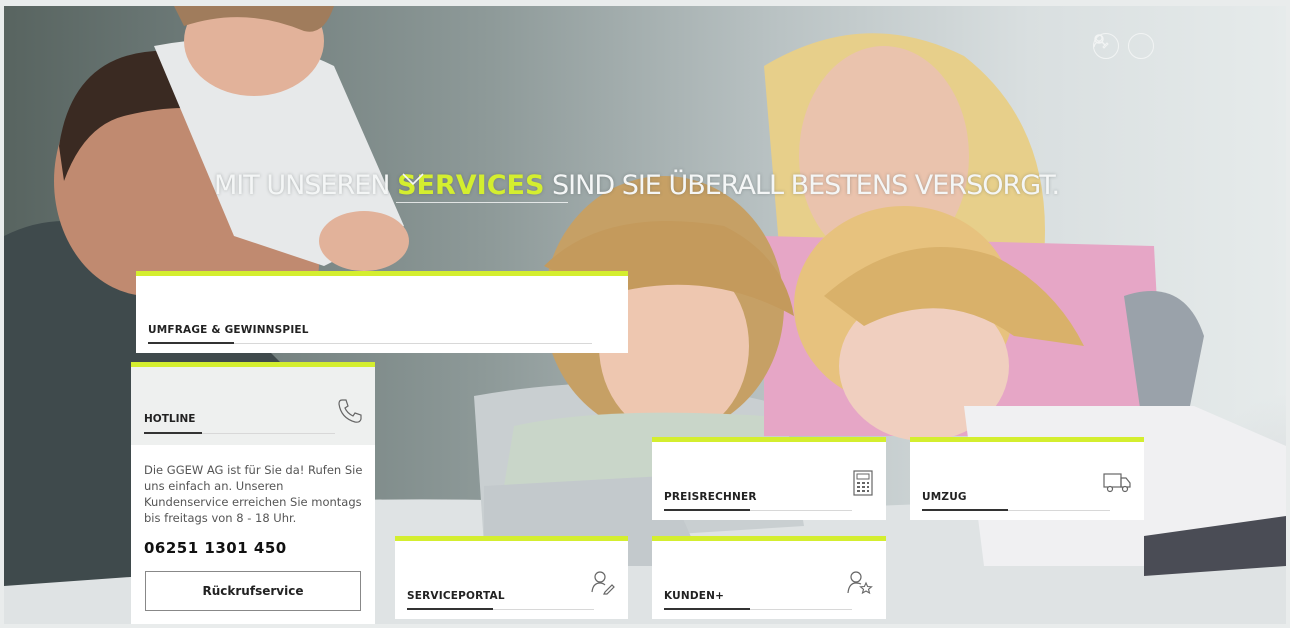 Image resolution: width=1290 pixels, height=628 pixels. I want to click on chevron-down-icon, so click(413, 179).